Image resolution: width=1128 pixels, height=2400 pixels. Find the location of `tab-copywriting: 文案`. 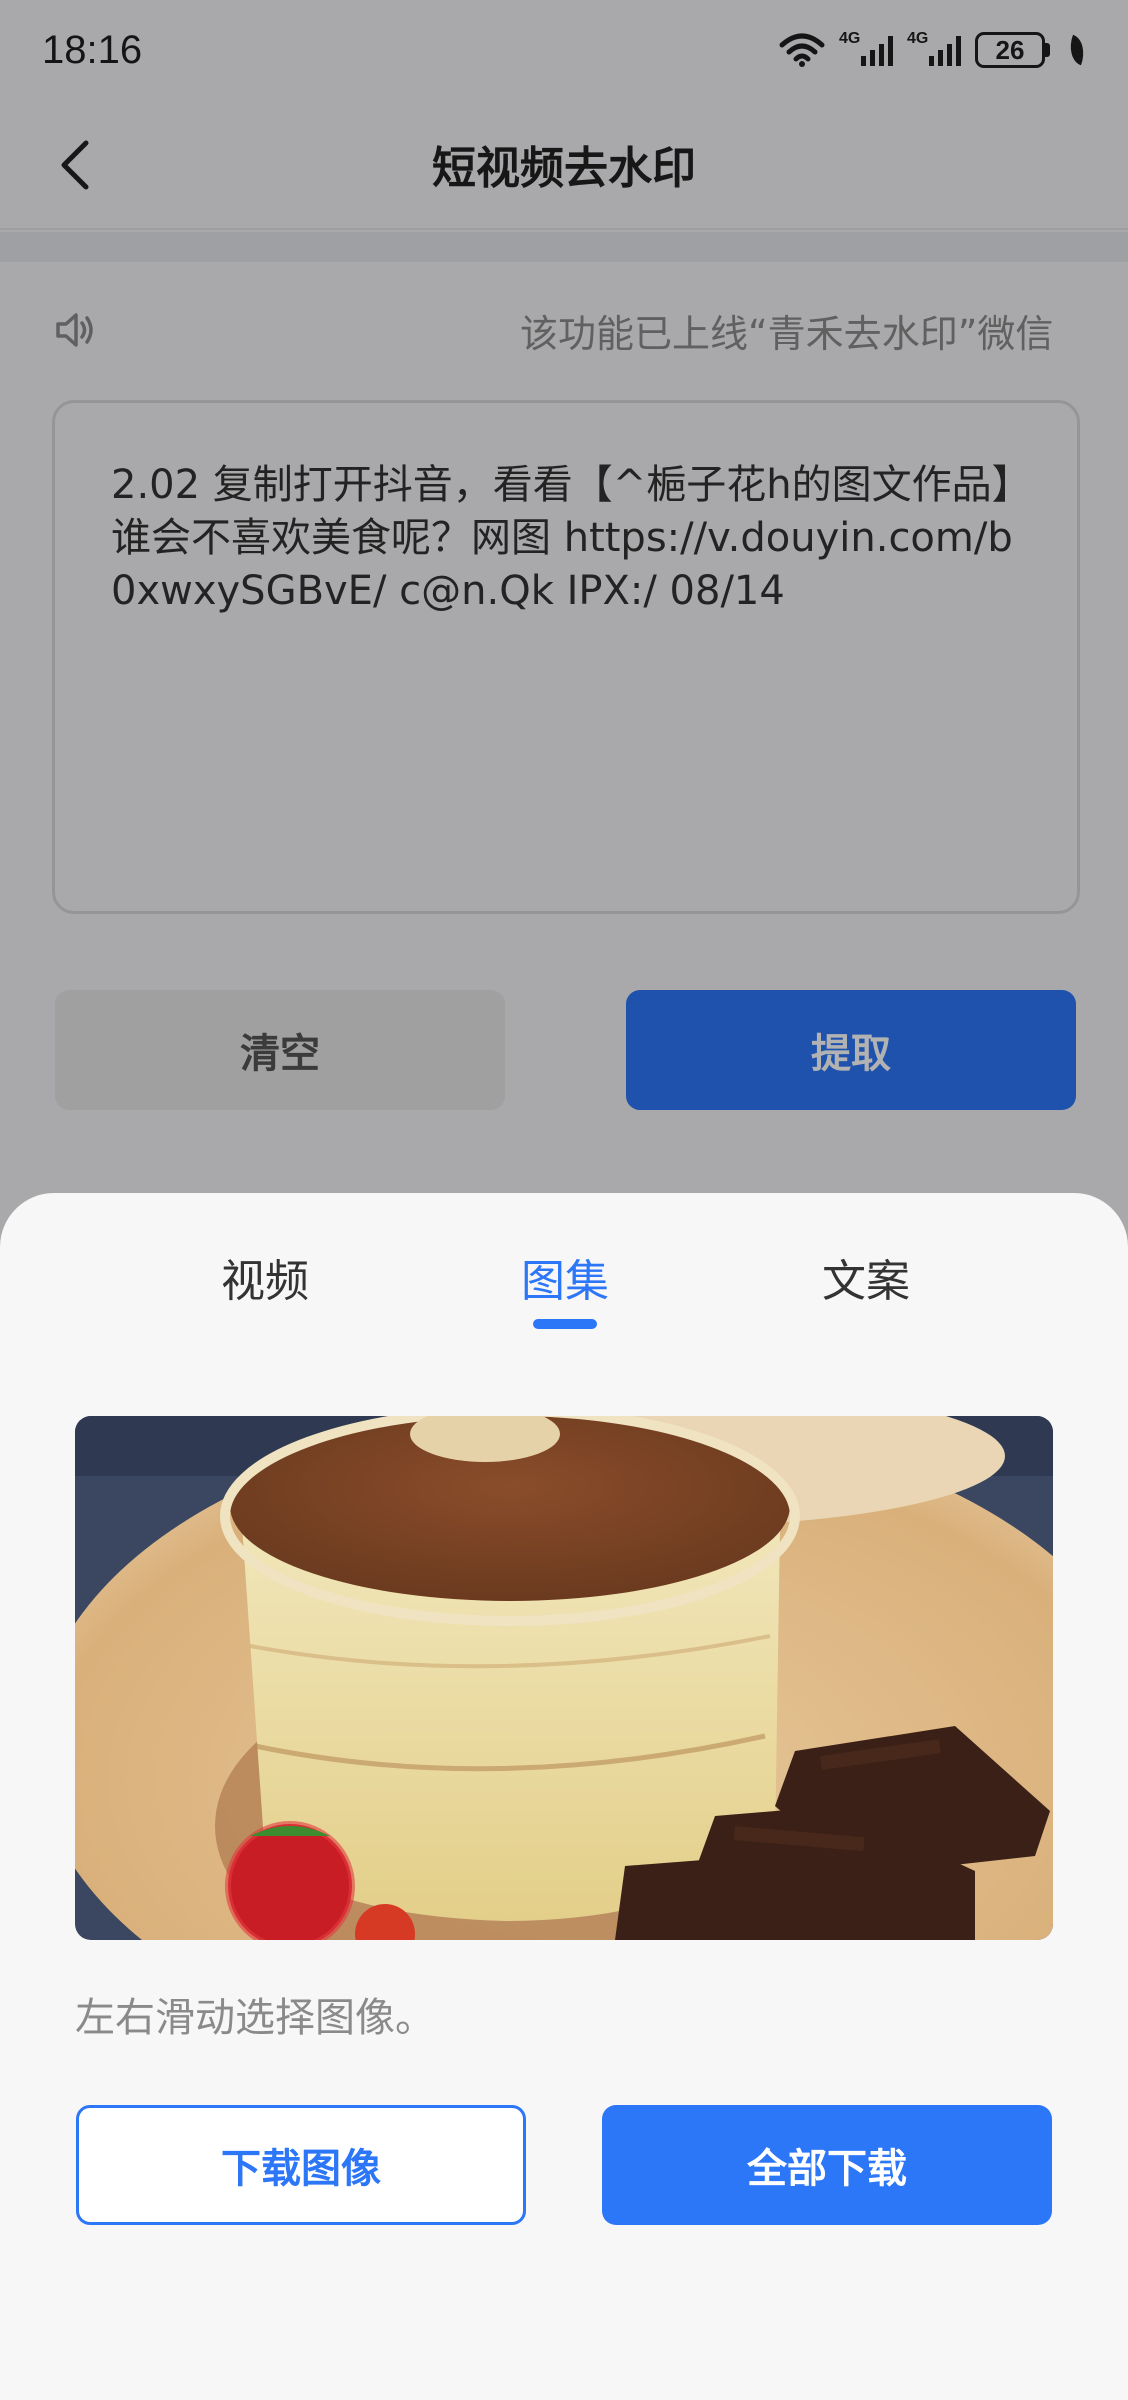

tab-copywriting: 文案 is located at coordinates (866, 1277).